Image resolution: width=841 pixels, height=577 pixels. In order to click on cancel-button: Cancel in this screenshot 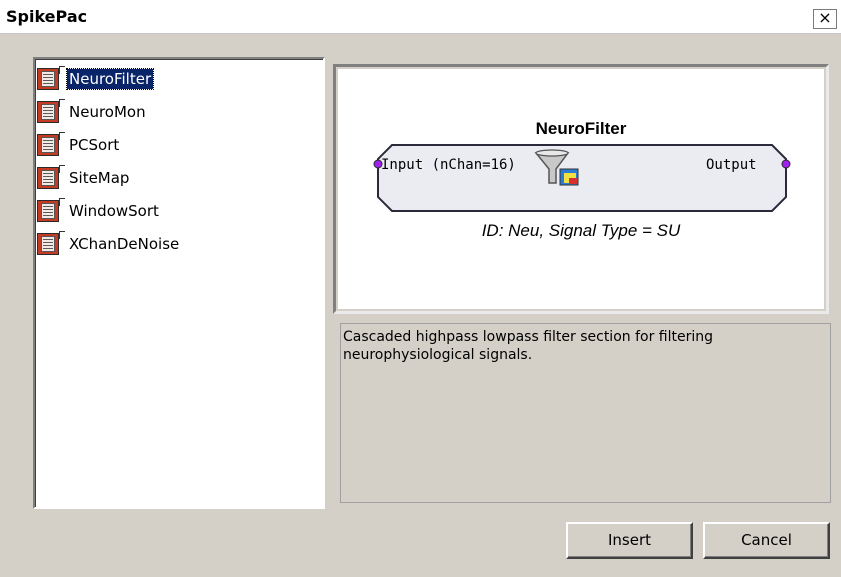, I will do `click(766, 540)`.